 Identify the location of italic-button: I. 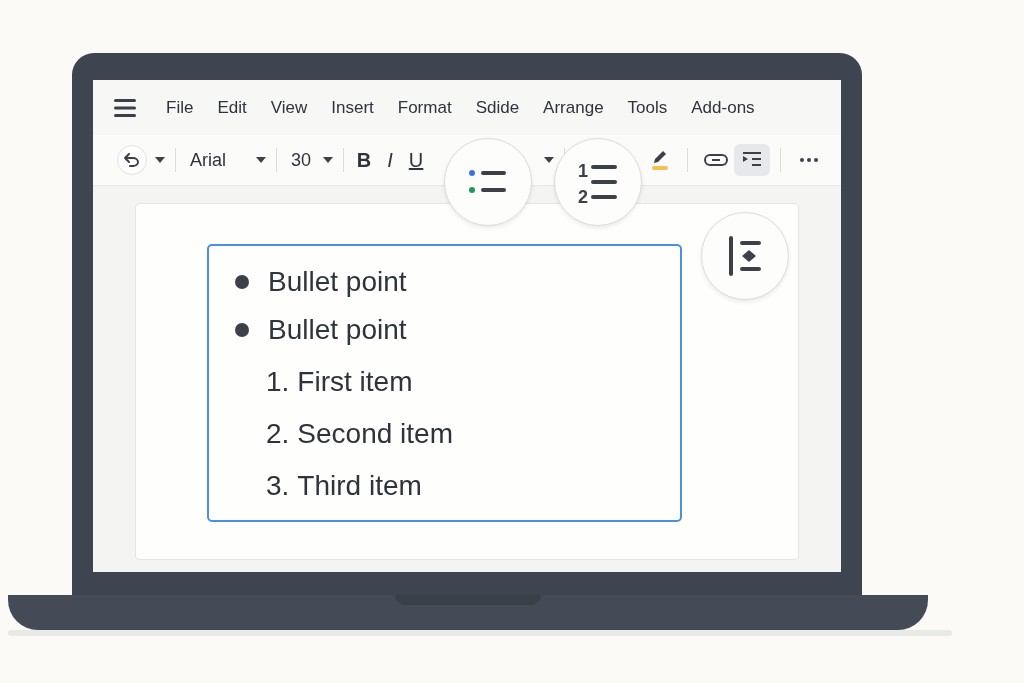
(390, 160).